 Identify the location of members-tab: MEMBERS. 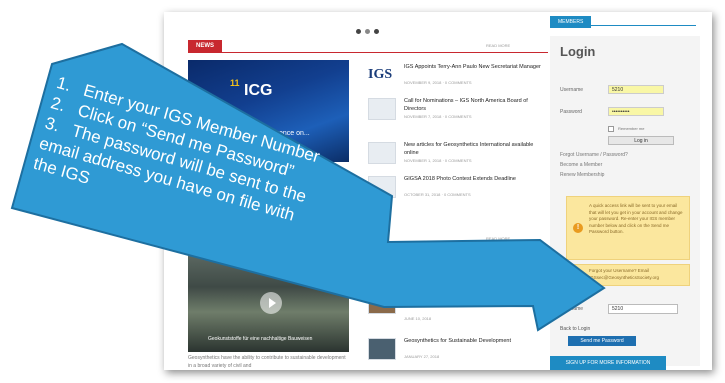
(571, 22).